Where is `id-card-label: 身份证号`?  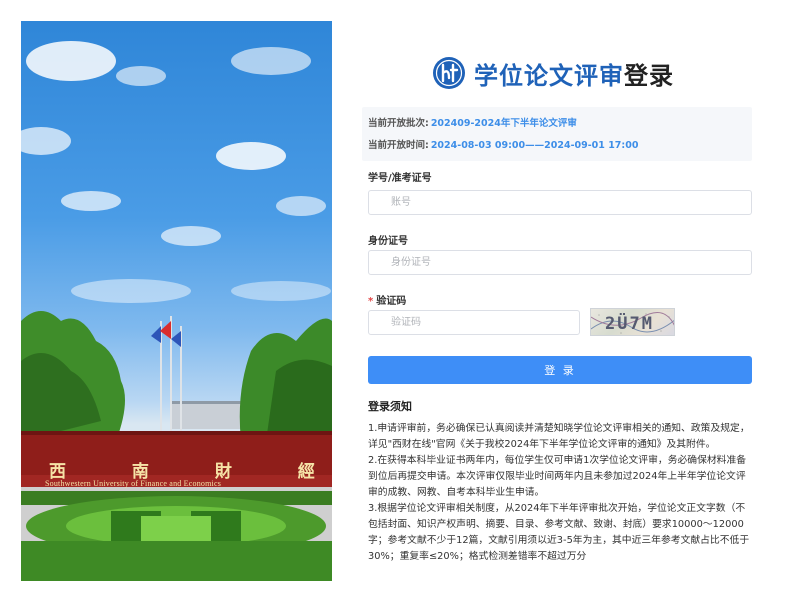 id-card-label: 身份证号 is located at coordinates (388, 241).